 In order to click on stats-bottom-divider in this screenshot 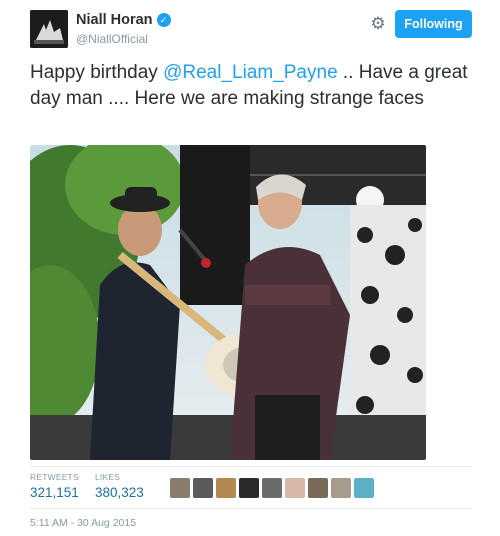, I will do `click(251, 508)`.